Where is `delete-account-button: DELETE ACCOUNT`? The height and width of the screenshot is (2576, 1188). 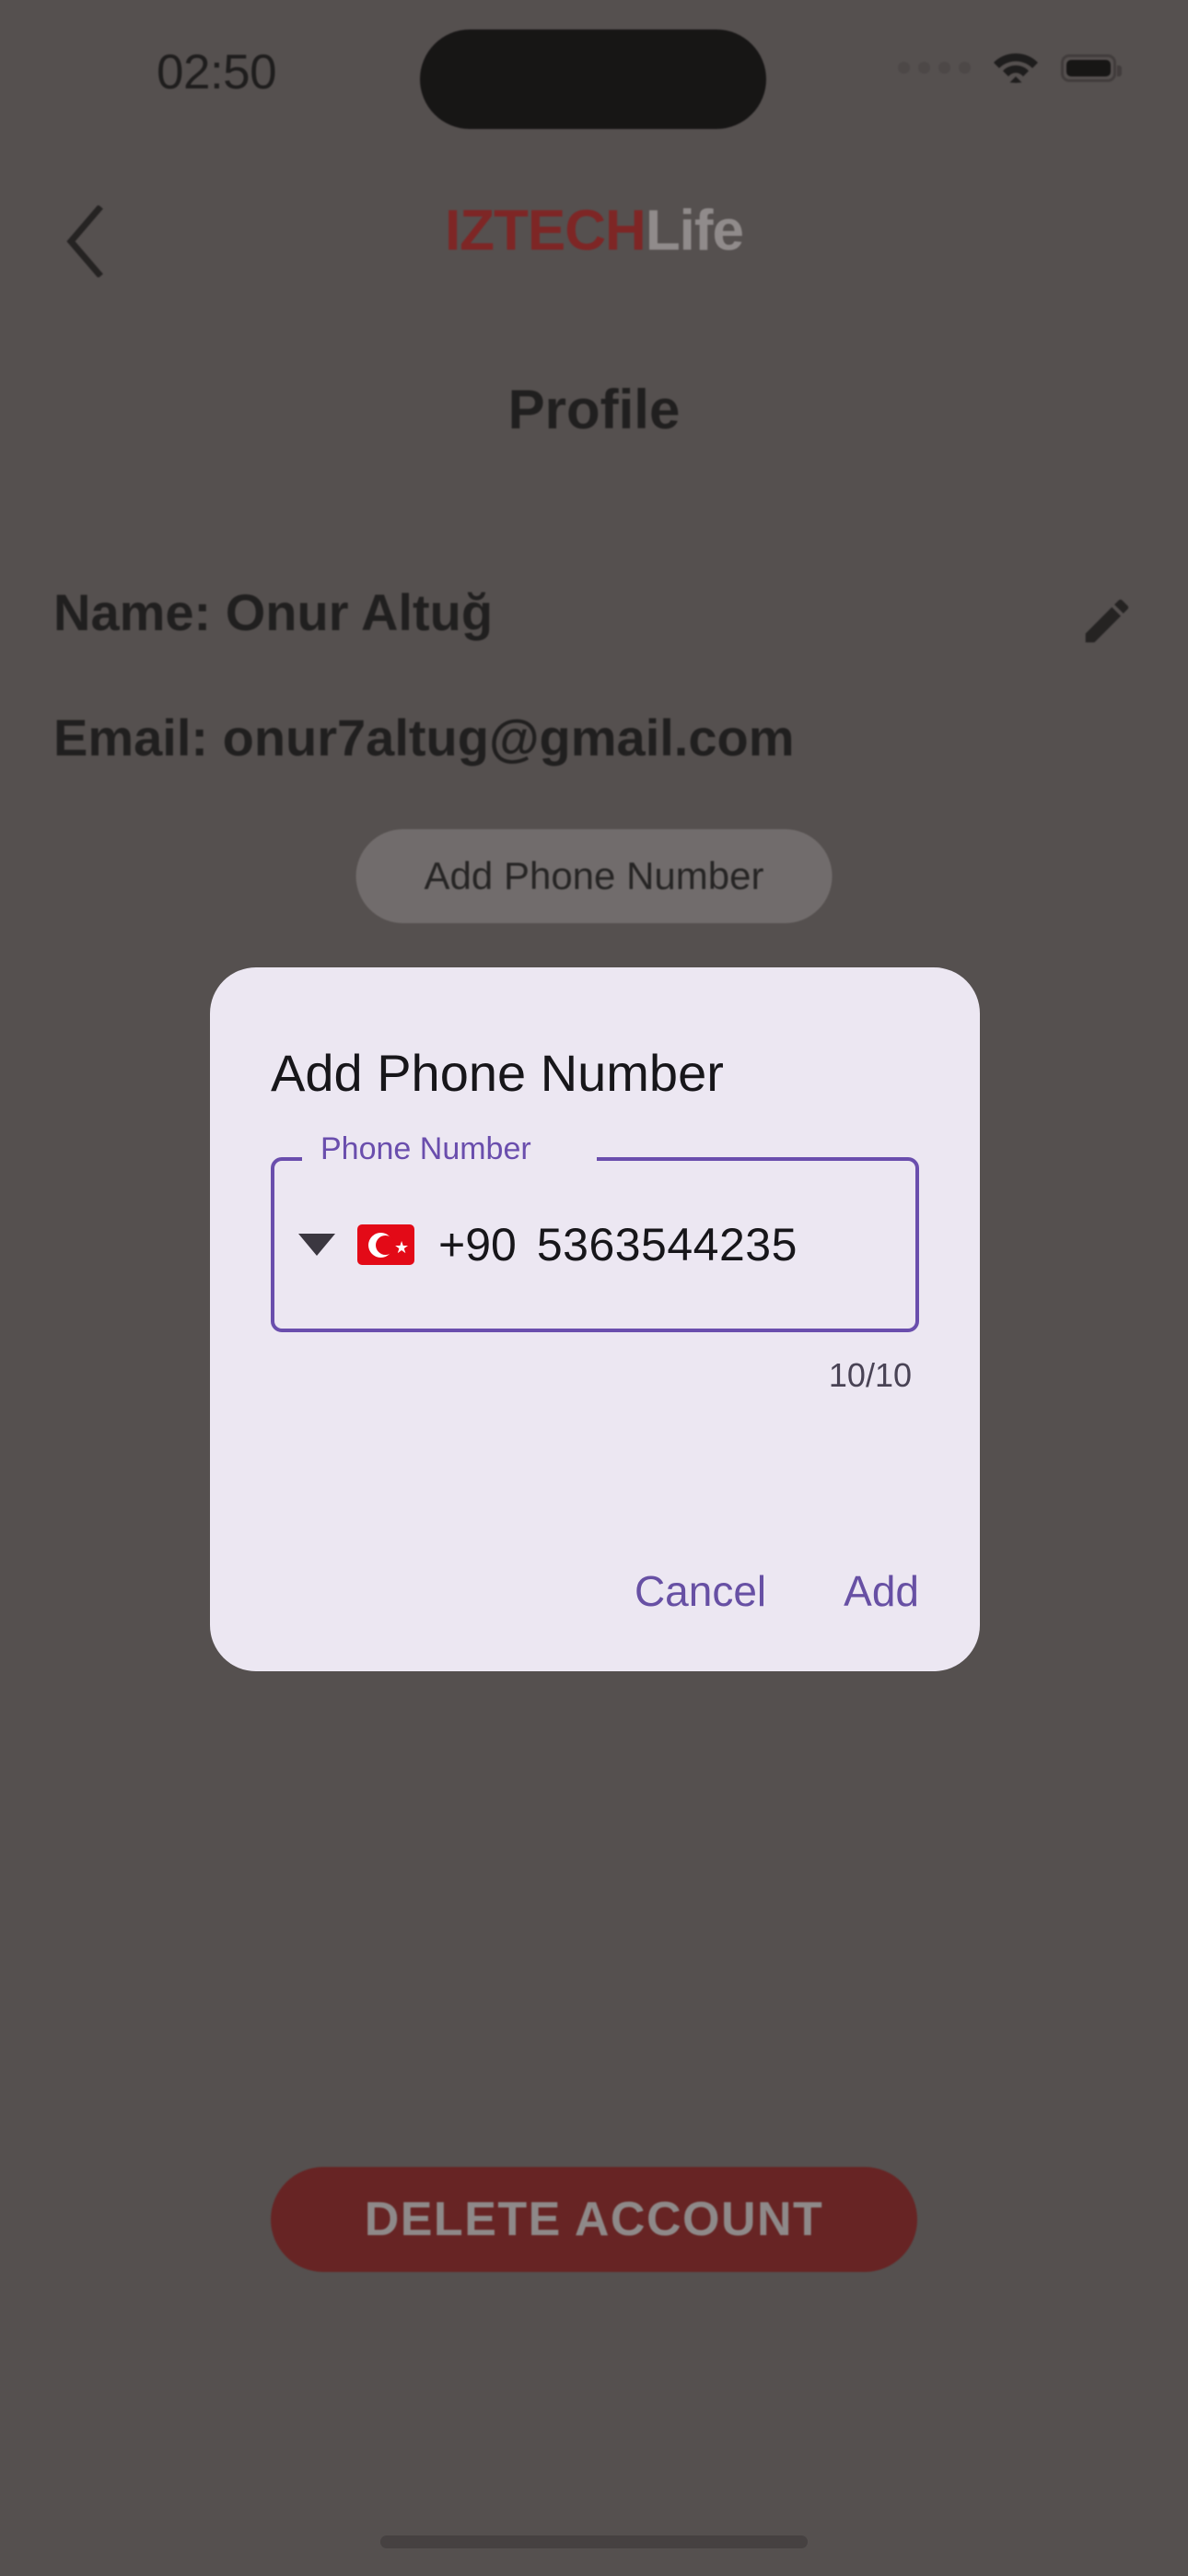 delete-account-button: DELETE ACCOUNT is located at coordinates (594, 2219).